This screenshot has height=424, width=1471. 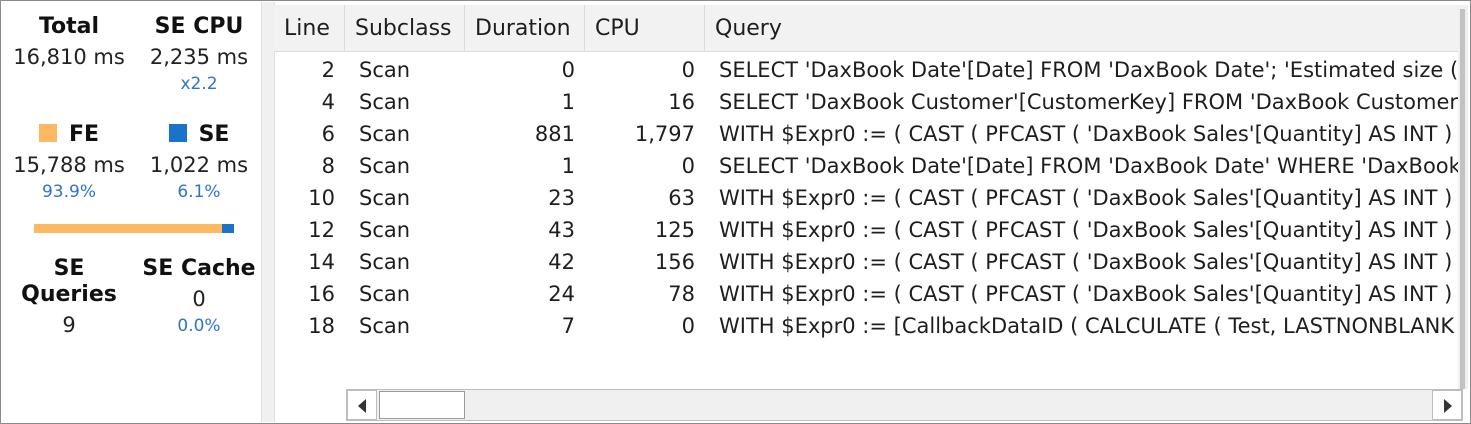 What do you see at coordinates (199, 165) in the screenshot?
I see `se-value: 1,022 ms` at bounding box center [199, 165].